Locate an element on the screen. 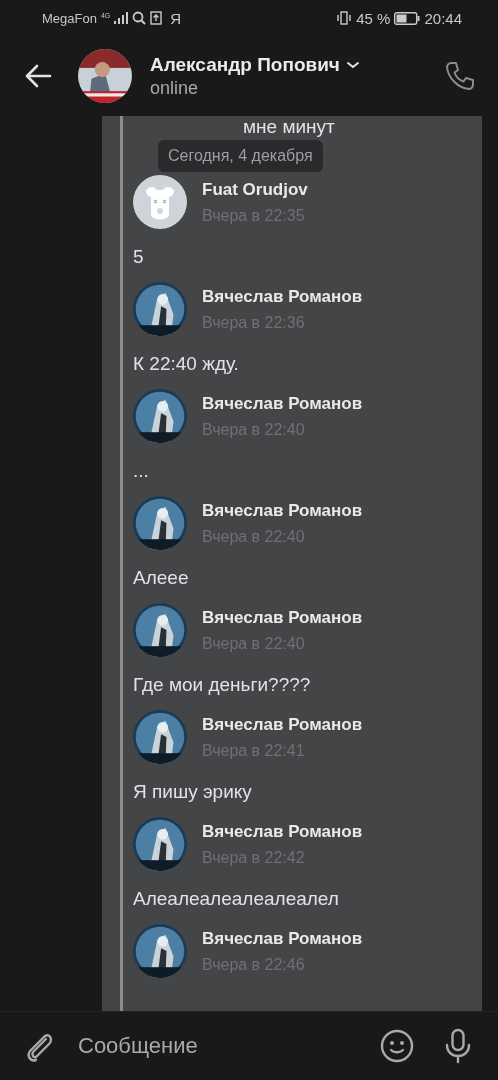 Image resolution: width=498 pixels, height=1080 pixels. signal-icon is located at coordinates (121, 18).